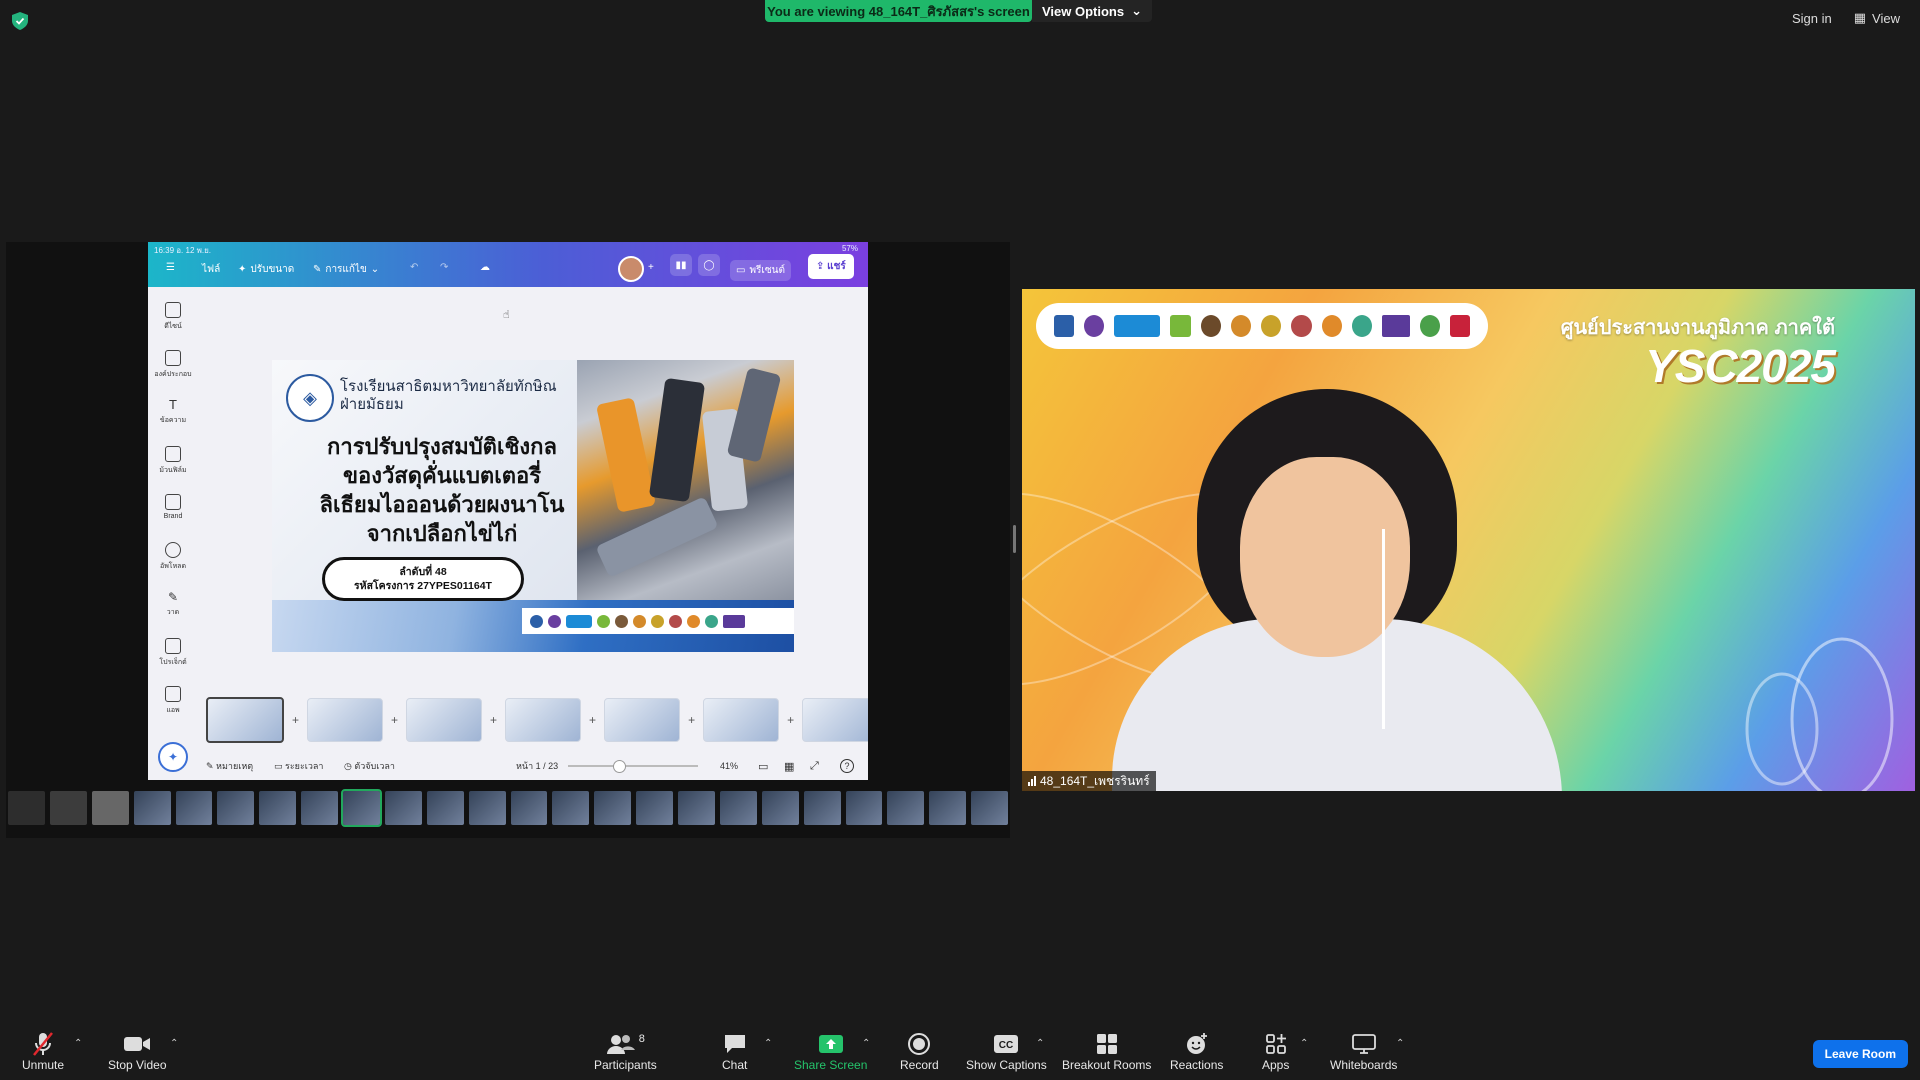  Describe the element at coordinates (346, 269) in the screenshot. I see `edit-menu: ✎ การแก้ไข ⌄` at that location.